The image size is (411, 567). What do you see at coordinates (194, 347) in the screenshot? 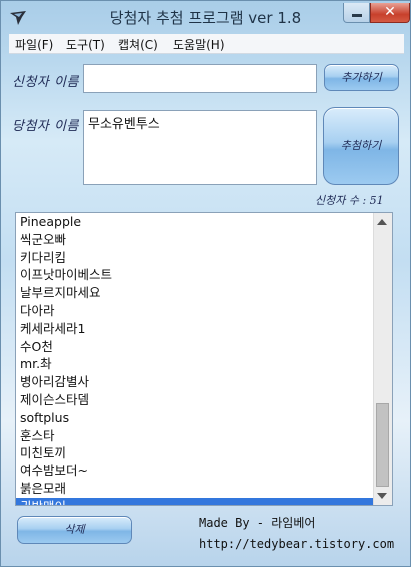
I see `list-item: 수O천` at bounding box center [194, 347].